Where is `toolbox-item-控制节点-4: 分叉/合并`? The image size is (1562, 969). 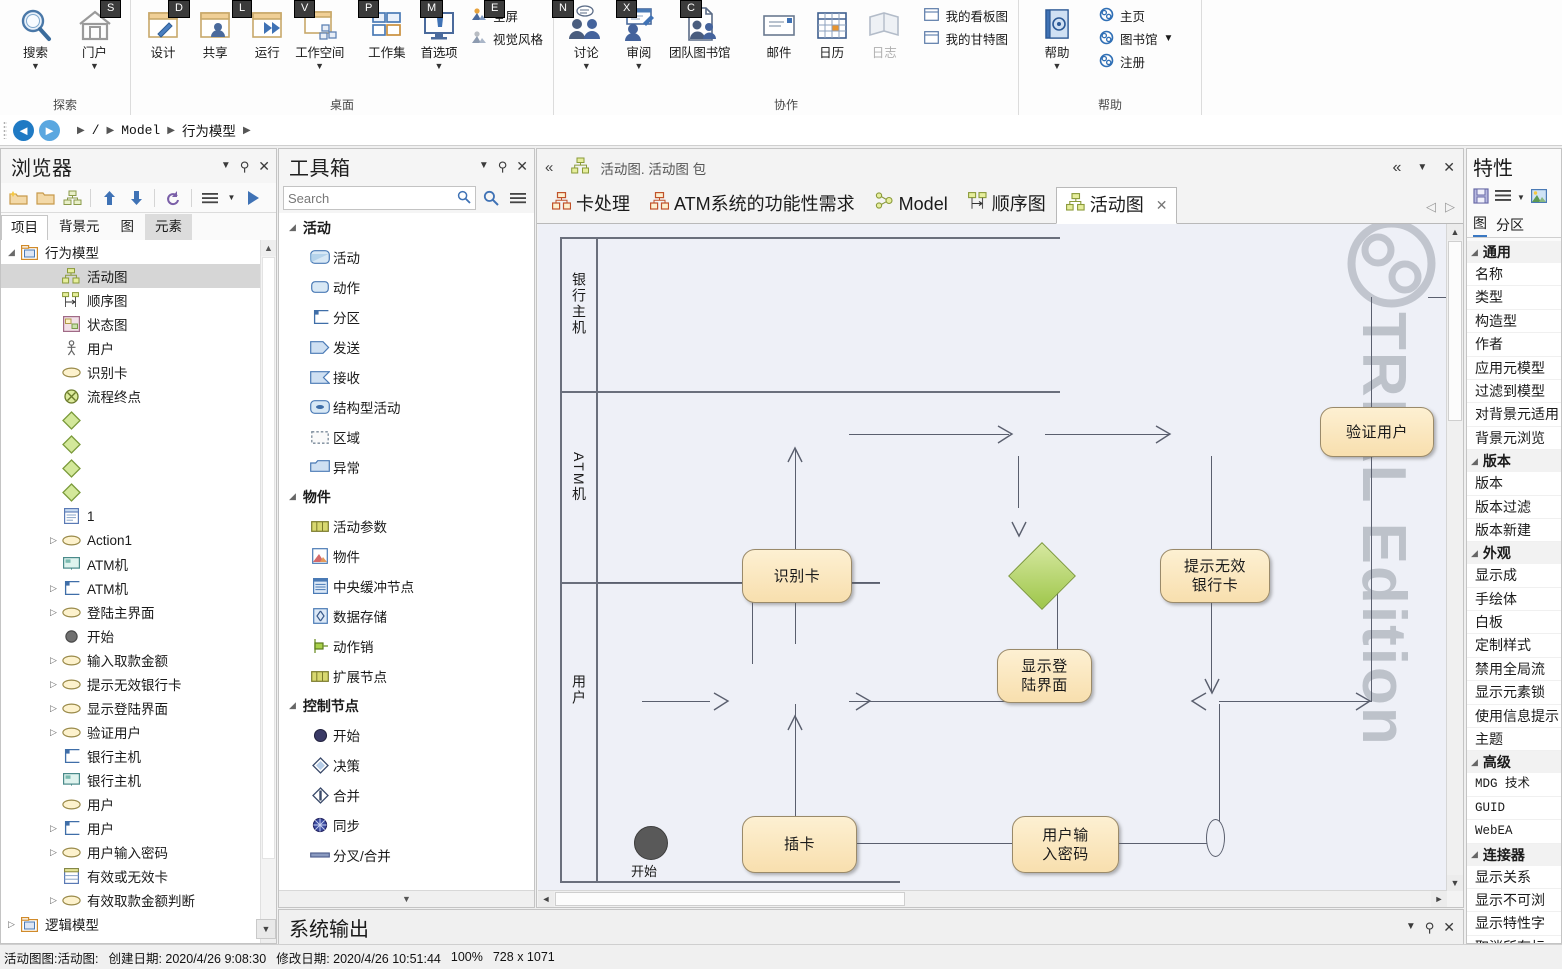
toolbox-item-控制节点-4: 分叉/合并 is located at coordinates (406, 855).